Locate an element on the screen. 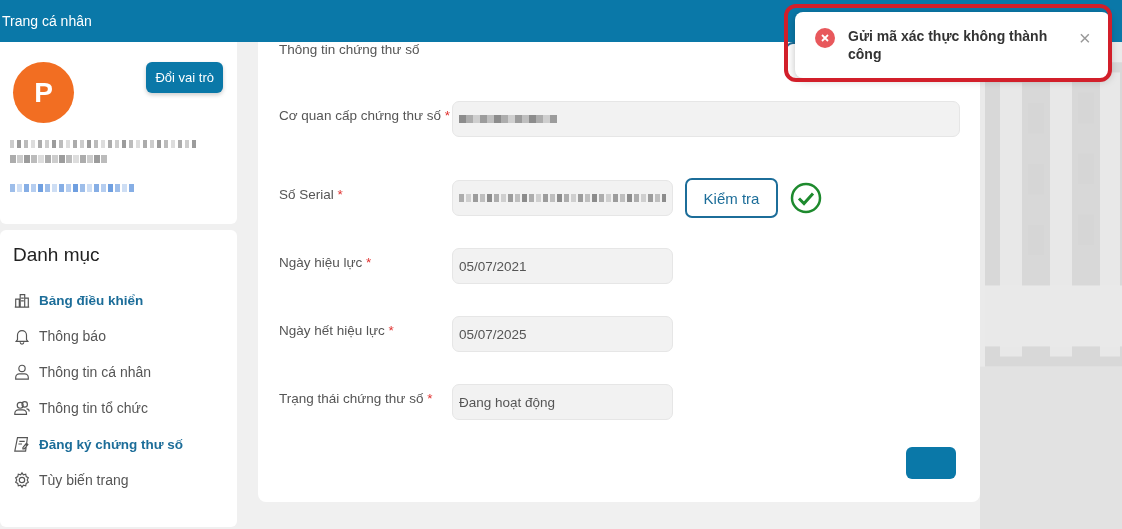  switch-role-button: Đổi vai trò is located at coordinates (184, 77).